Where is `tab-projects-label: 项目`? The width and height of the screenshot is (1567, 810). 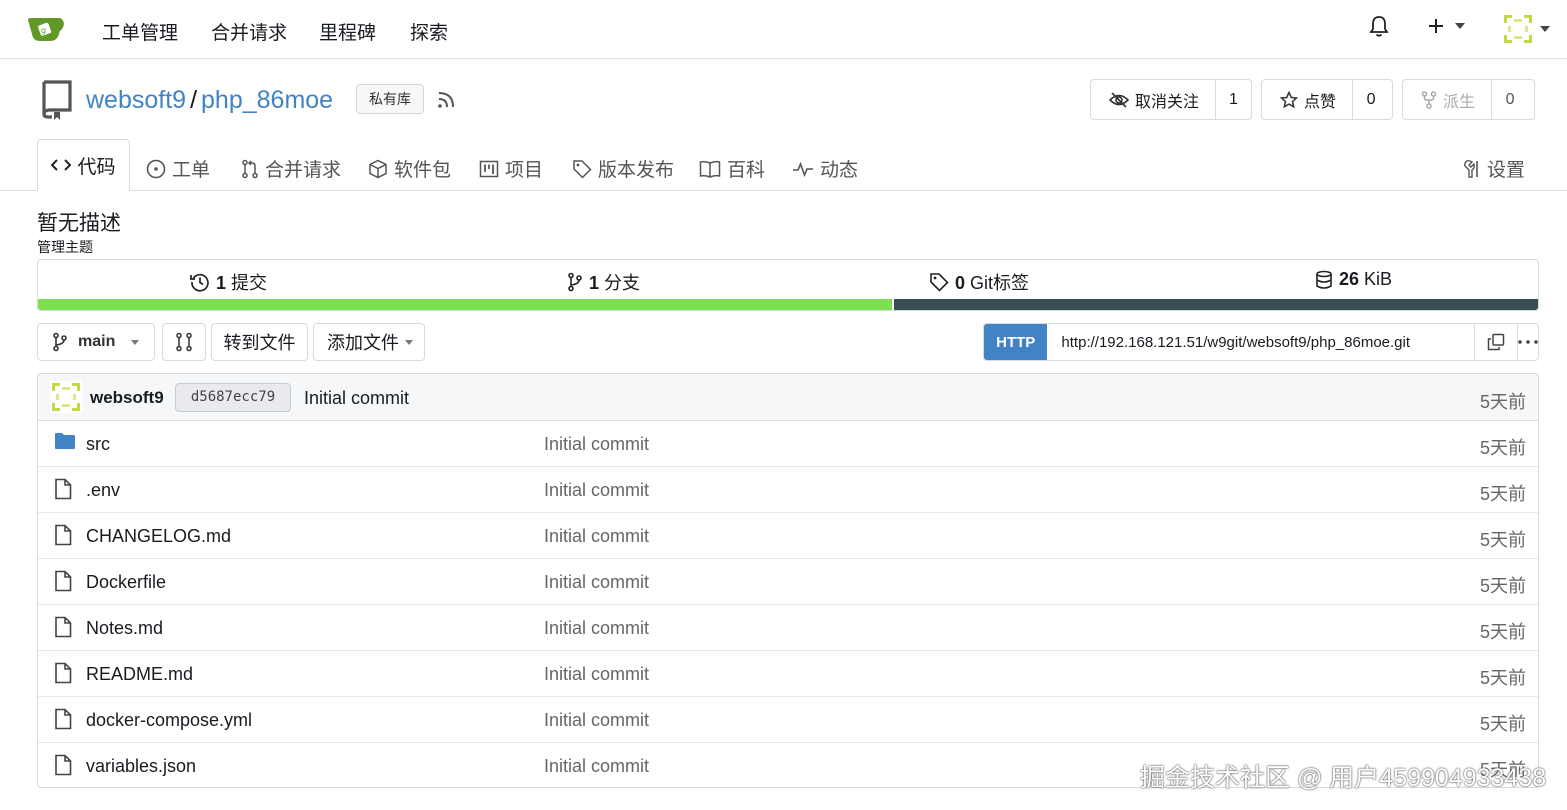 tab-projects-label: 项目 is located at coordinates (524, 170).